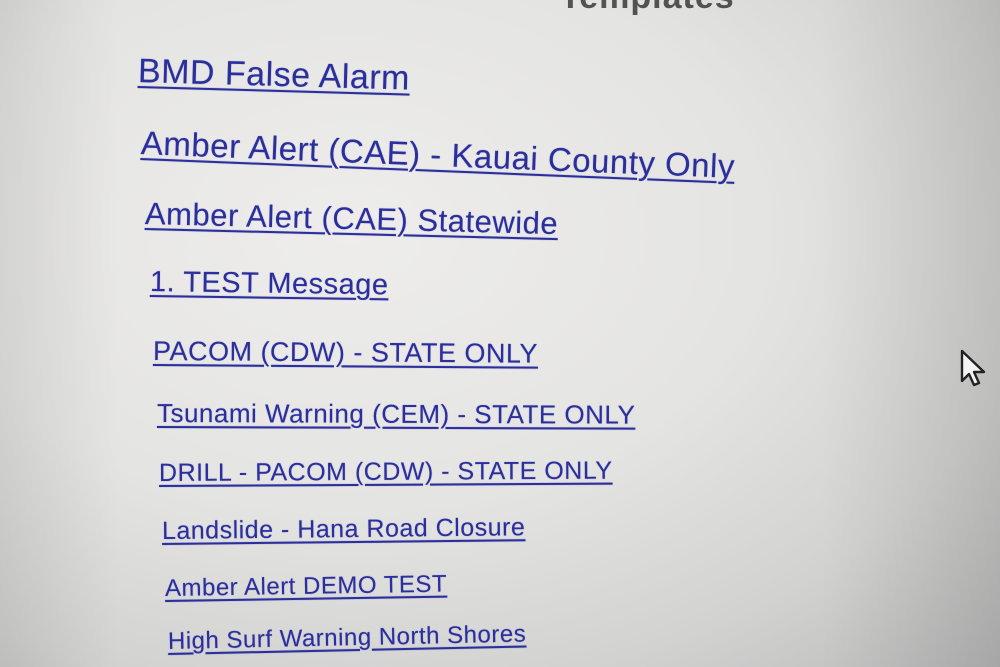 This screenshot has height=667, width=1000. What do you see at coordinates (347, 638) in the screenshot?
I see `template-link-high-surf-warning: High Surf Warning North Shores` at bounding box center [347, 638].